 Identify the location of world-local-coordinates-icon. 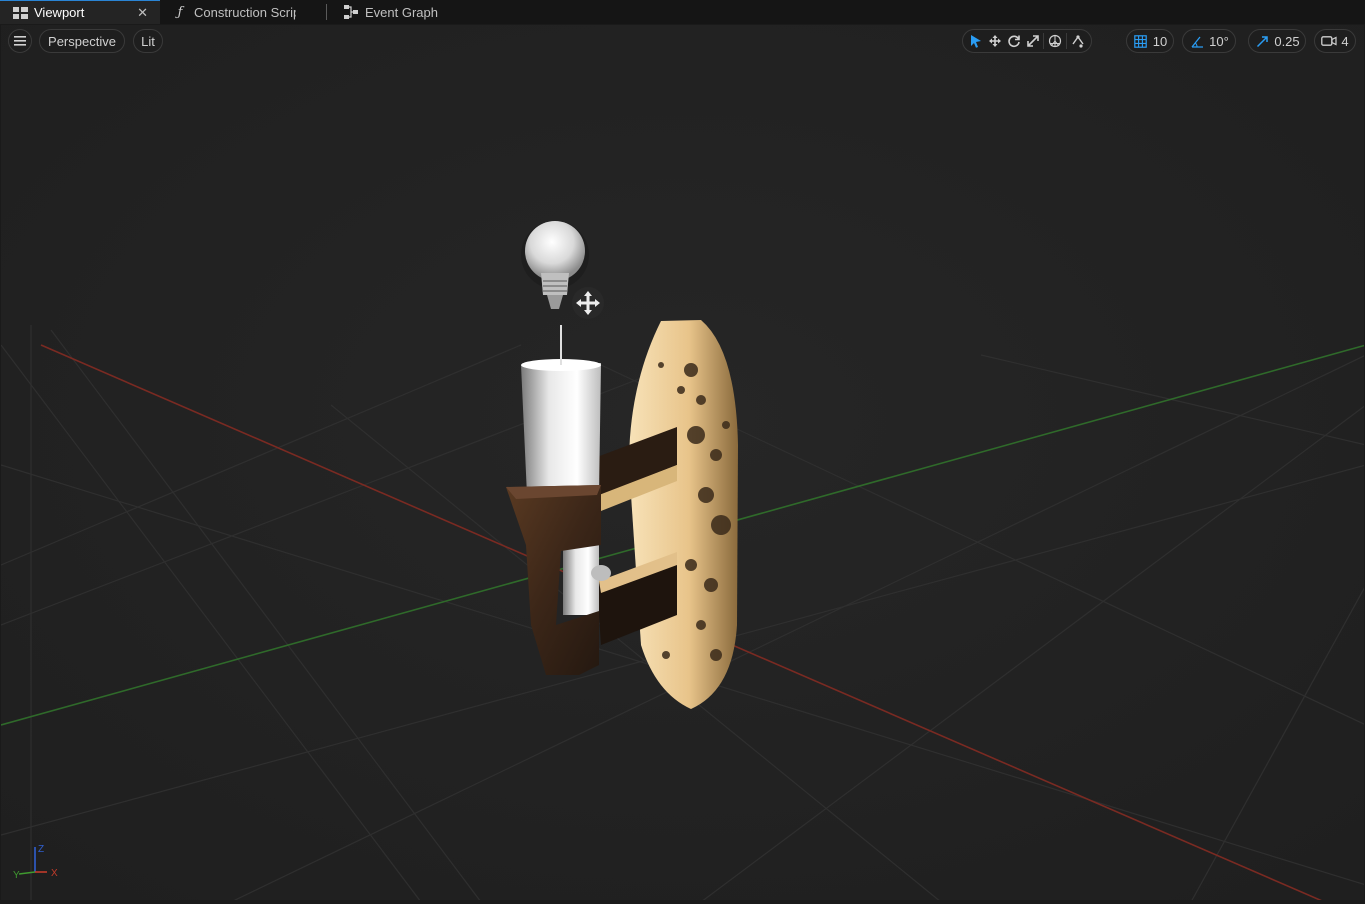
(1055, 41).